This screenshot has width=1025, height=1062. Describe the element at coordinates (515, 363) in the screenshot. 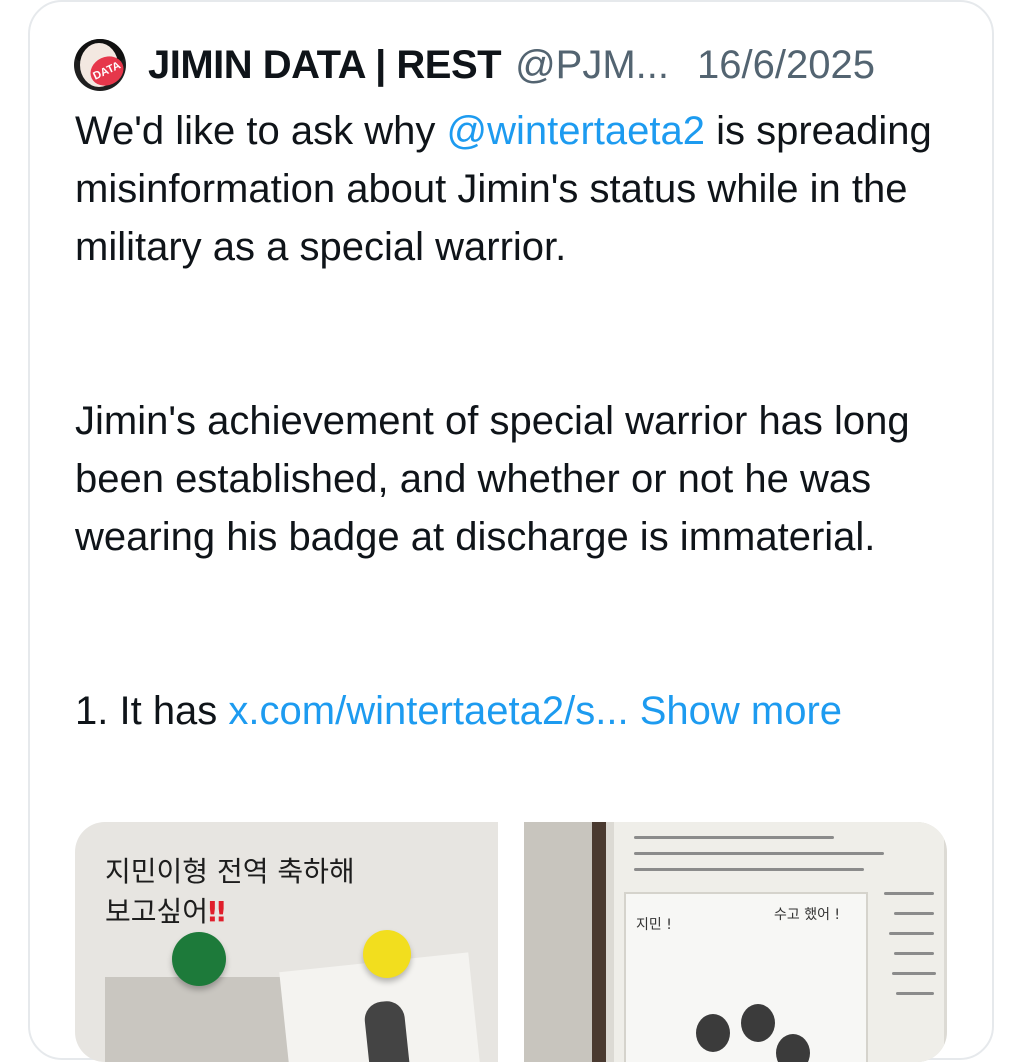

I see `paragraph-spacer` at that location.